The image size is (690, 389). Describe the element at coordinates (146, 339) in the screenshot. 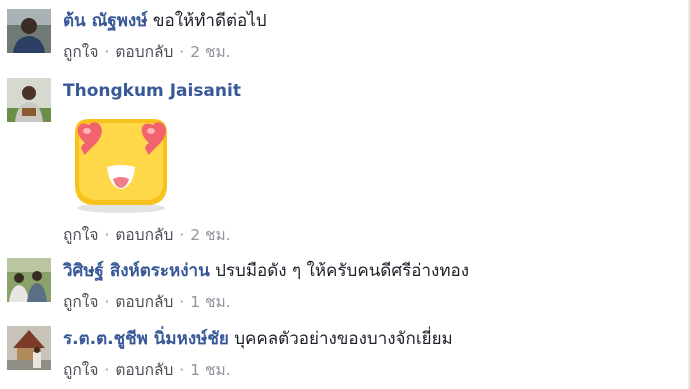

I see `comment-author: ร.ต.ต.ชูชีพ นิ่มหงษ์ชัย` at that location.